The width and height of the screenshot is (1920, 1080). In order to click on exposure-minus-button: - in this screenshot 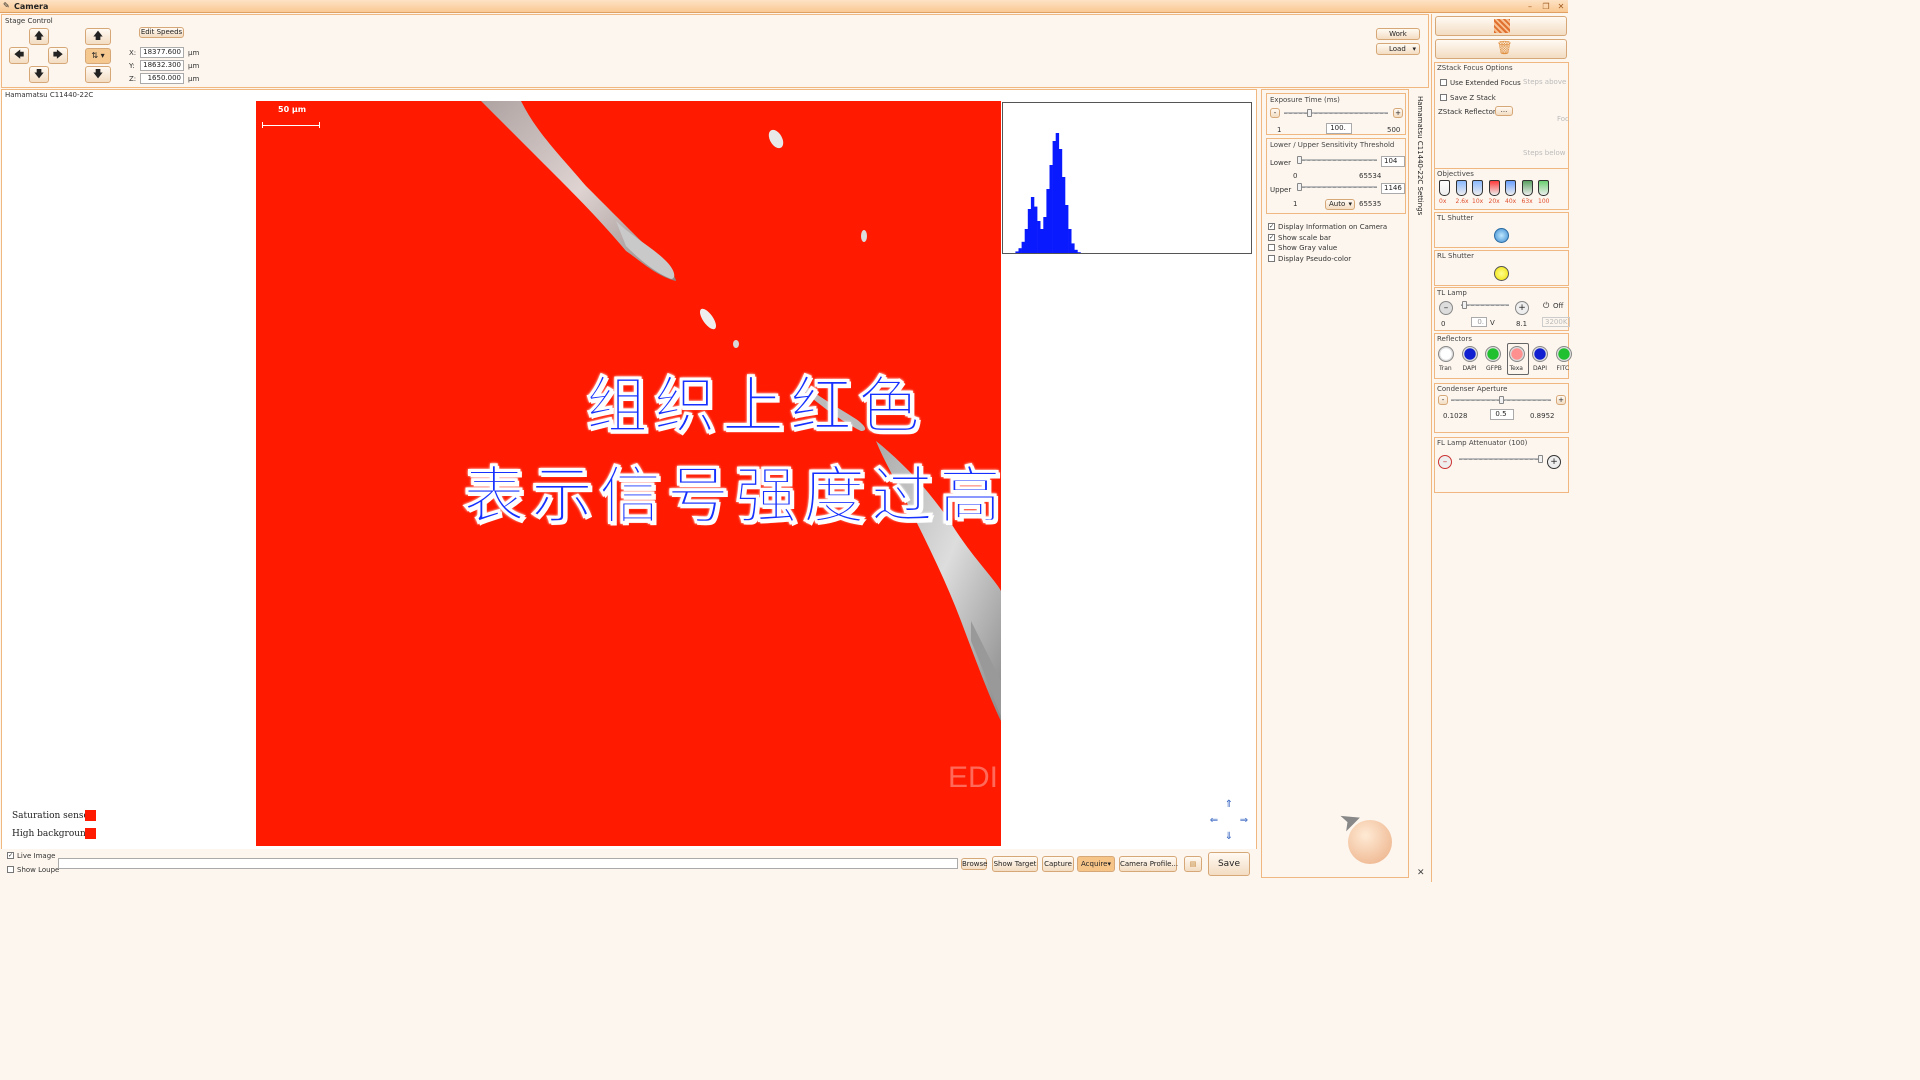, I will do `click(1275, 113)`.